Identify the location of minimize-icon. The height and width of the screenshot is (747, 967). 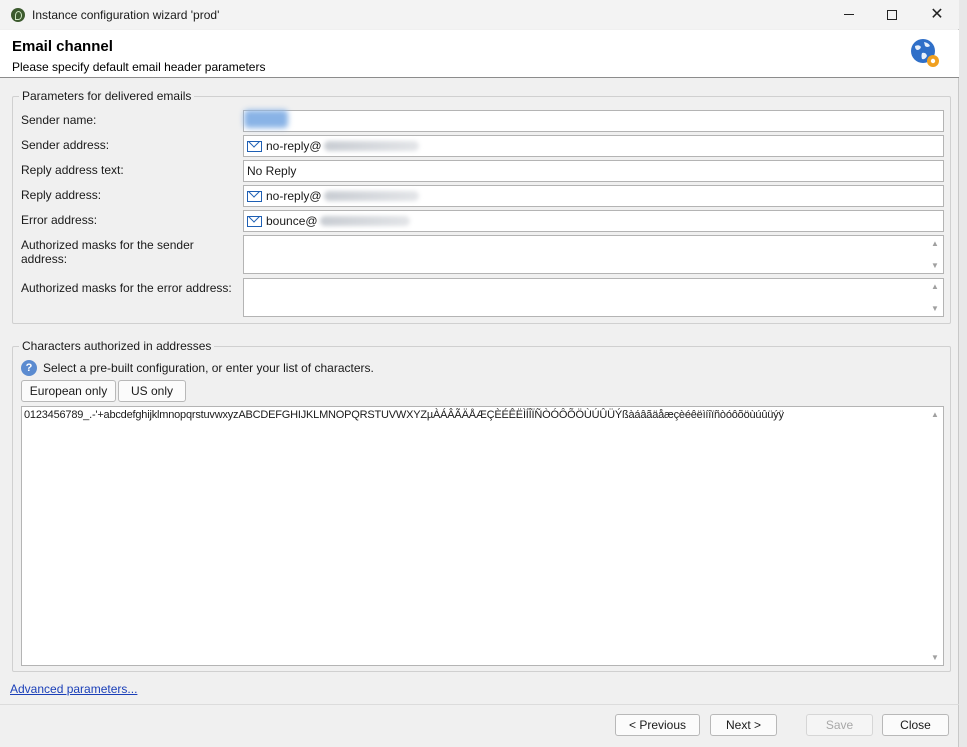
(849, 14).